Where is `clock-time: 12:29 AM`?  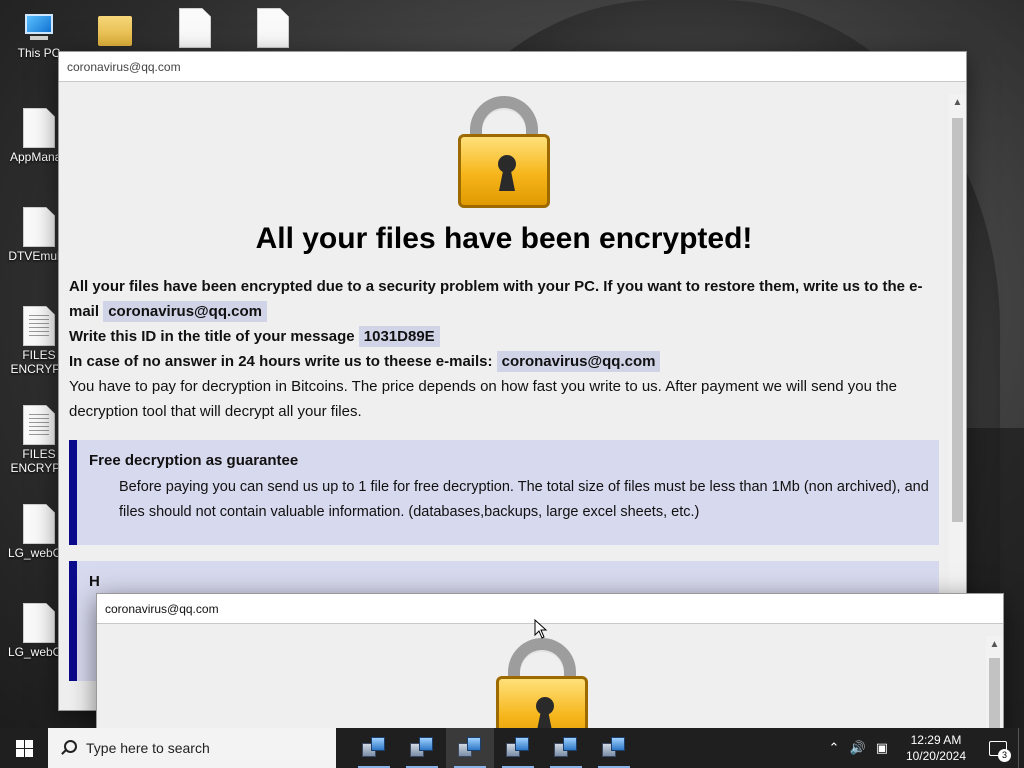
clock-time: 12:29 AM is located at coordinates (936, 740).